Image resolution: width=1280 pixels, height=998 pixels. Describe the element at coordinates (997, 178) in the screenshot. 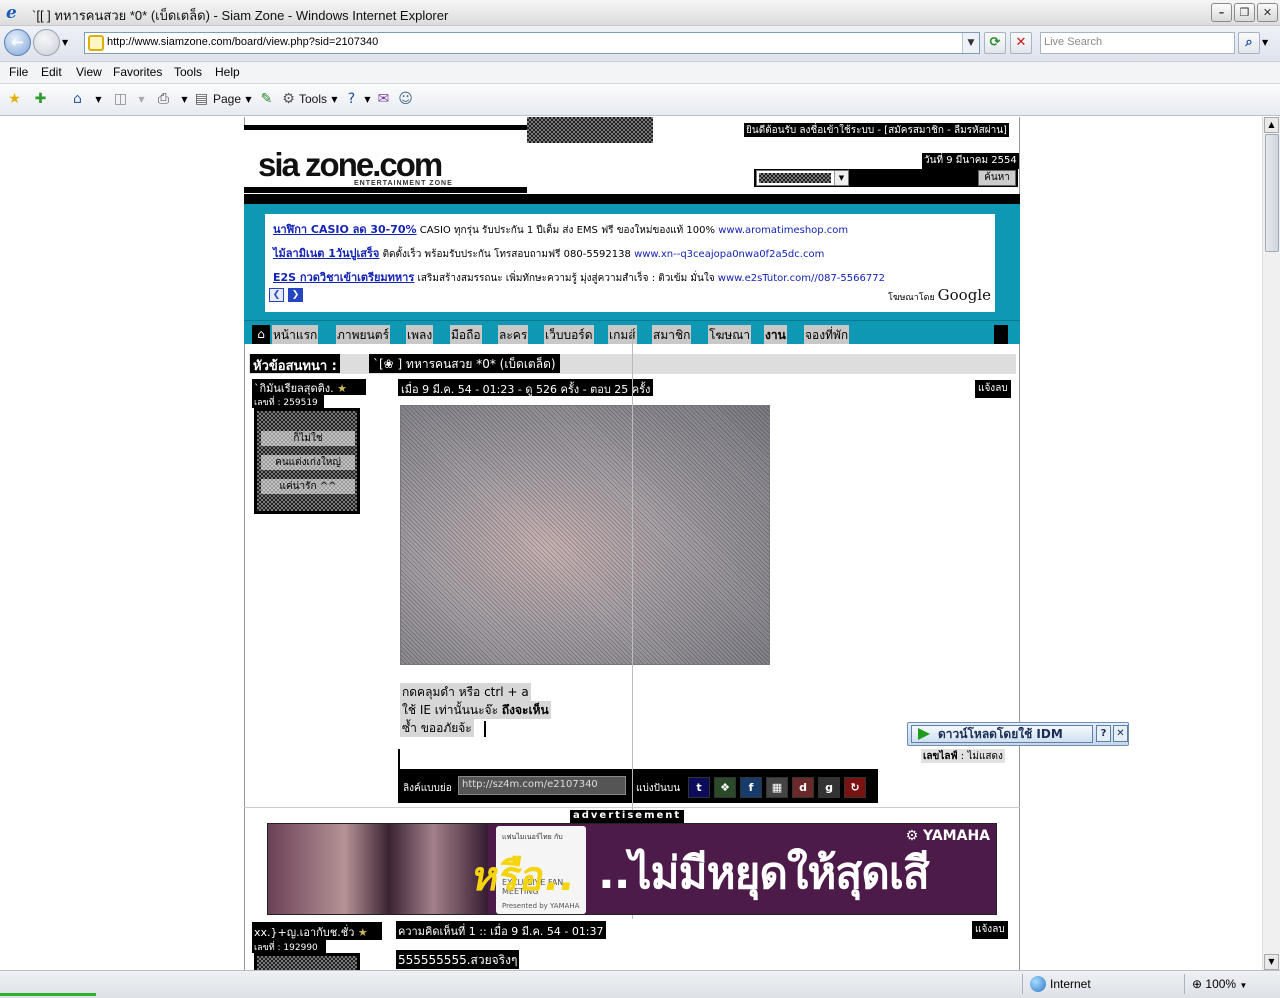

I see `search-button: ค้นหา` at that location.